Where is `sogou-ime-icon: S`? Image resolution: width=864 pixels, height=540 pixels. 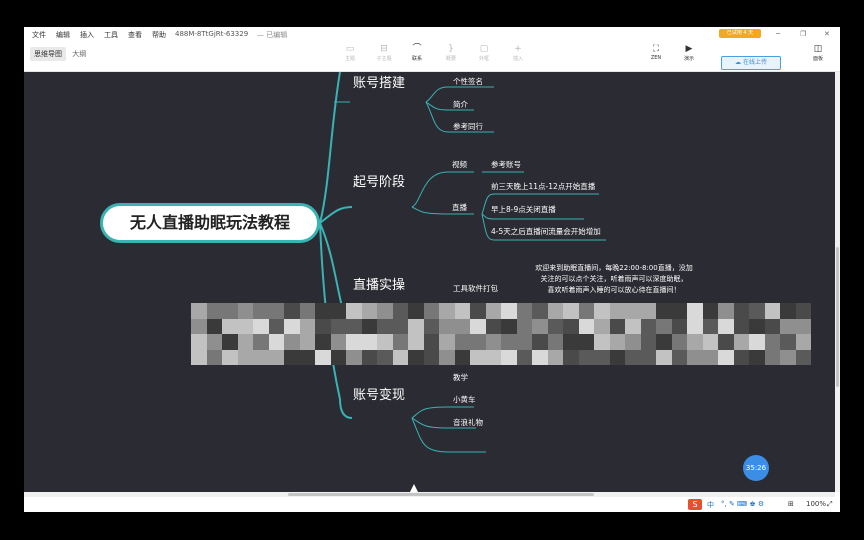 sogou-ime-icon: S is located at coordinates (695, 504).